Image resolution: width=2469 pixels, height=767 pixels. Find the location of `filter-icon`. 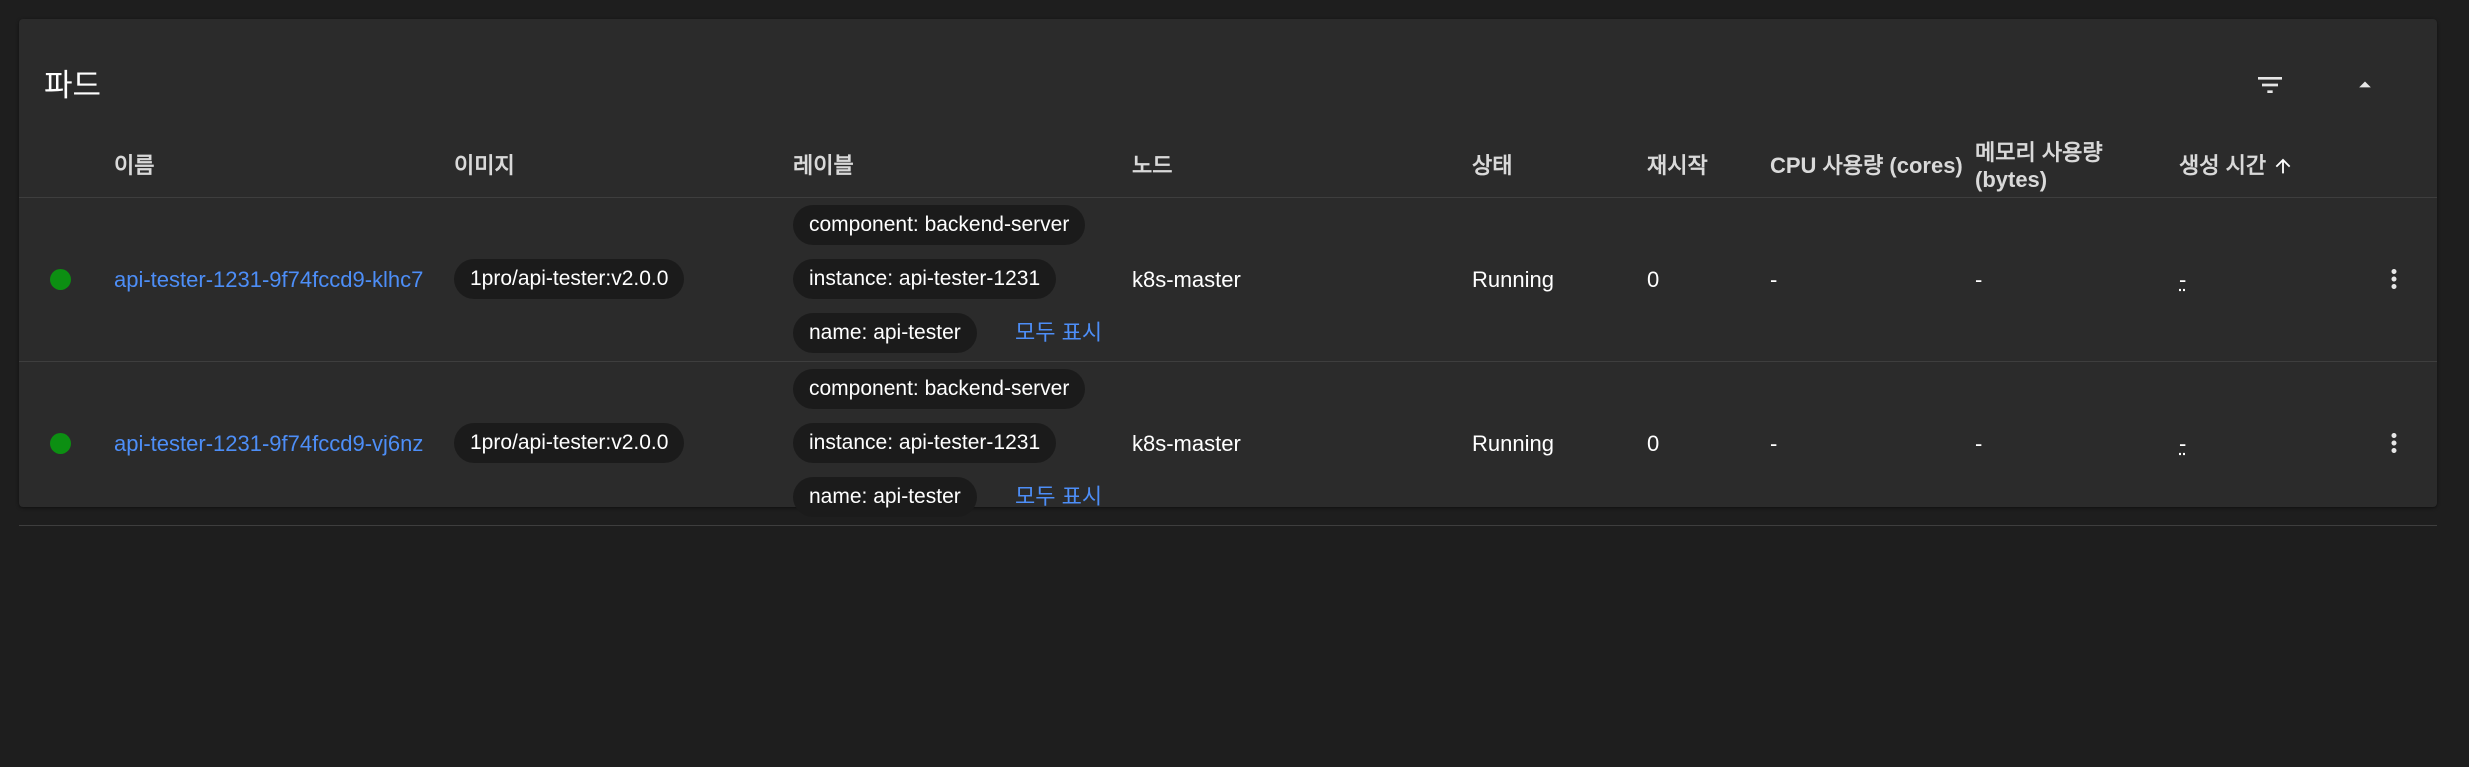

filter-icon is located at coordinates (2270, 85).